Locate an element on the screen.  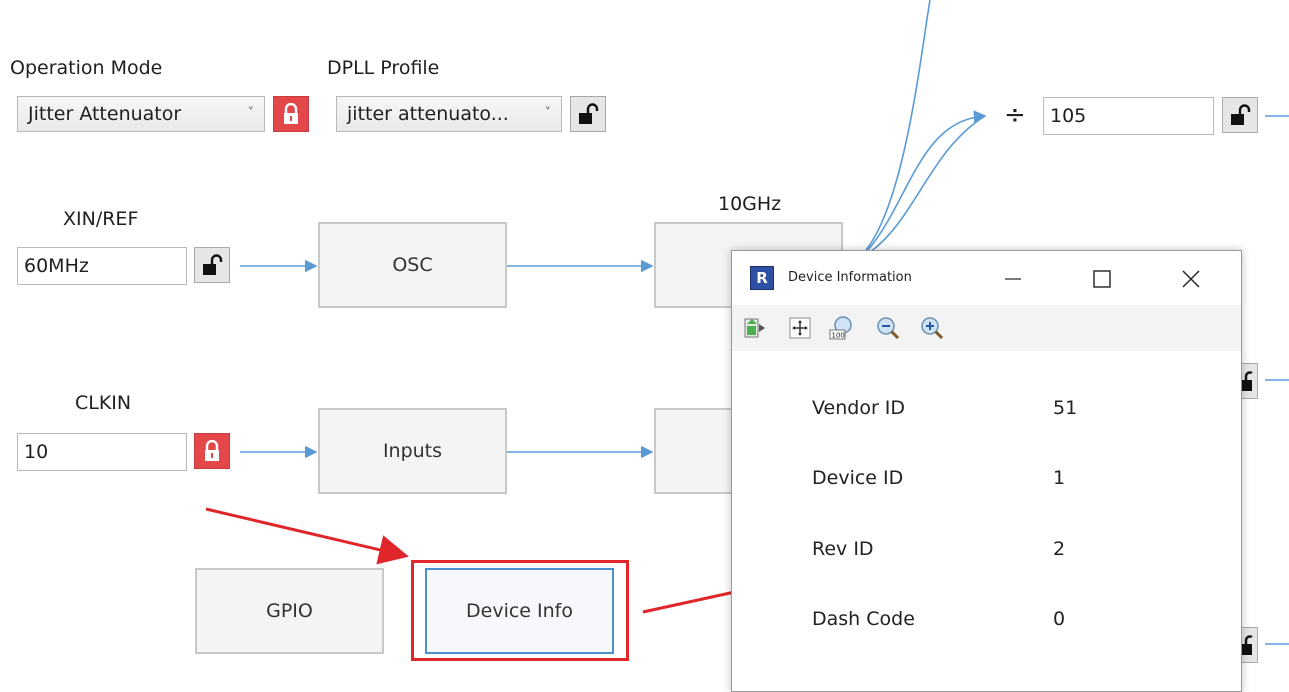
dash-code-label: Dash Code is located at coordinates (863, 619).